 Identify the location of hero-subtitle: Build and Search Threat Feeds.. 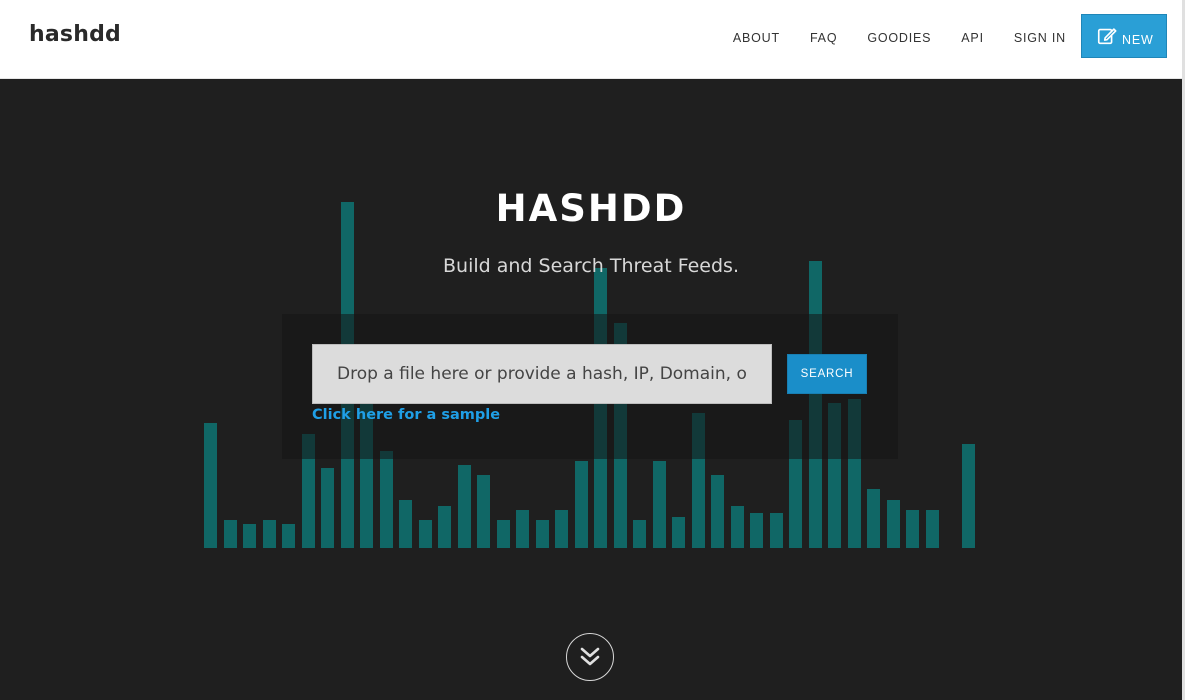
(591, 266).